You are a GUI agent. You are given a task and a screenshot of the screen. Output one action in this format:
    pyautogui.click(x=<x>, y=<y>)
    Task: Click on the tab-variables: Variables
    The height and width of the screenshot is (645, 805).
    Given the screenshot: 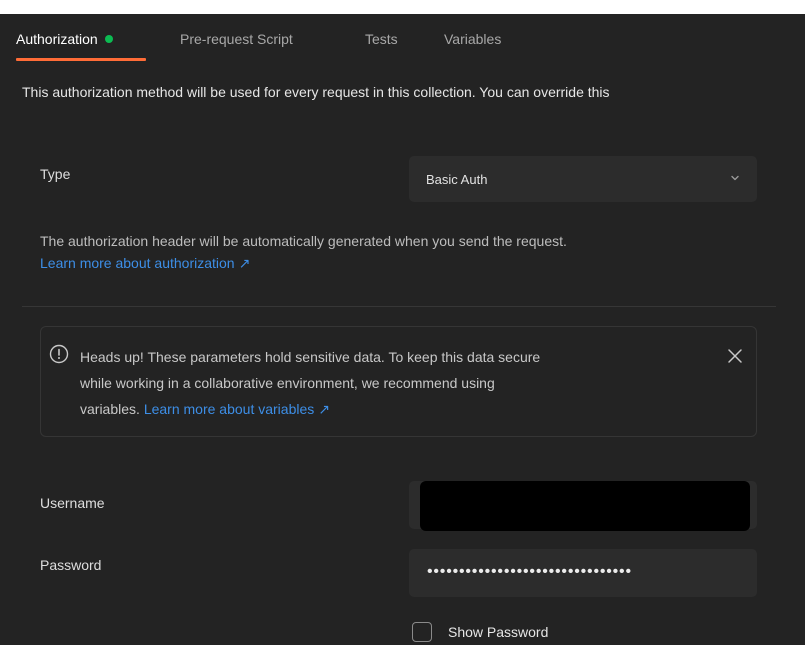 What is the action you would take?
    pyautogui.click(x=472, y=39)
    